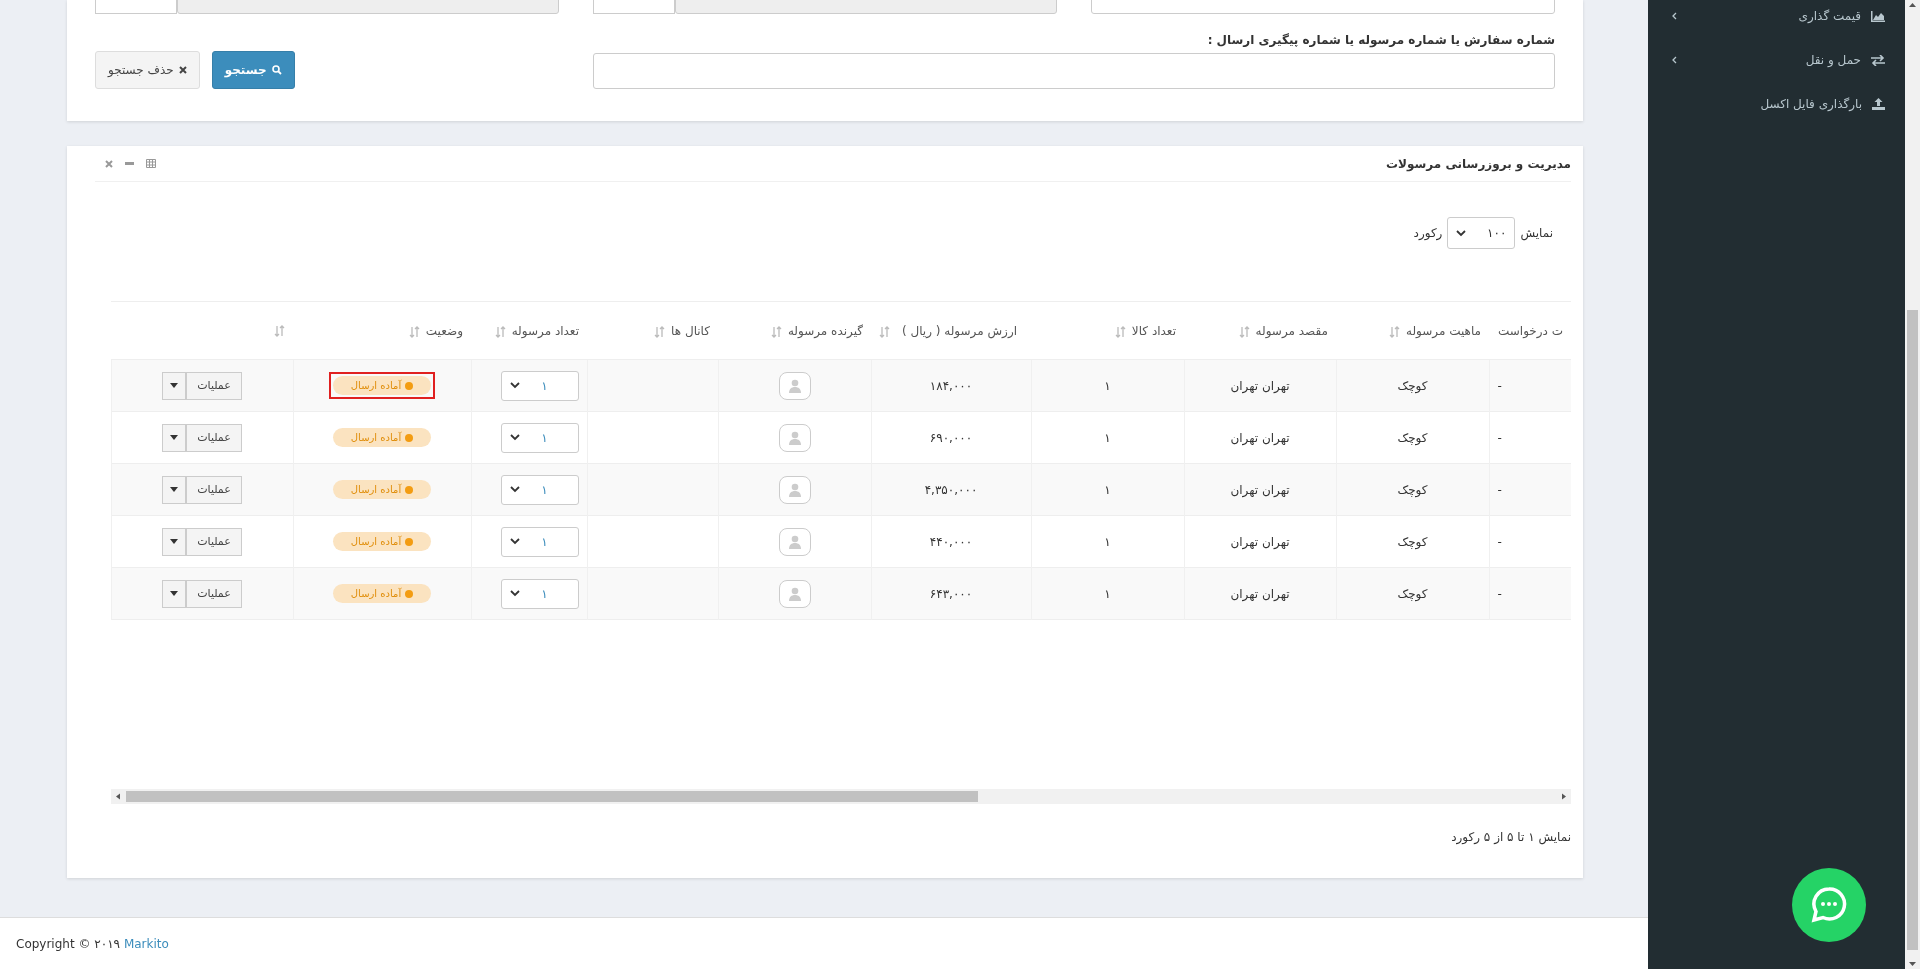 The height and width of the screenshot is (969, 1920). What do you see at coordinates (1829, 905) in the screenshot?
I see `chat-bubble-icon` at bounding box center [1829, 905].